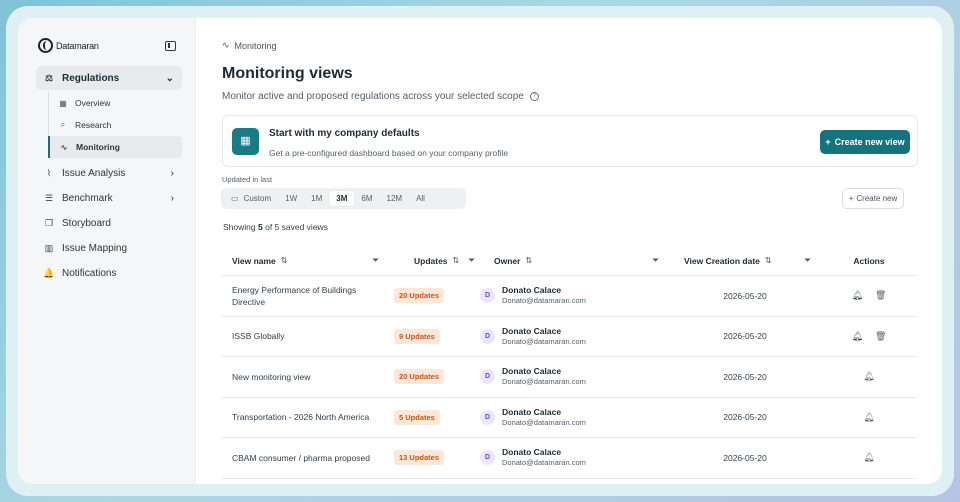  What do you see at coordinates (306, 336) in the screenshot?
I see `view-name-cell: ISSB Globally` at bounding box center [306, 336].